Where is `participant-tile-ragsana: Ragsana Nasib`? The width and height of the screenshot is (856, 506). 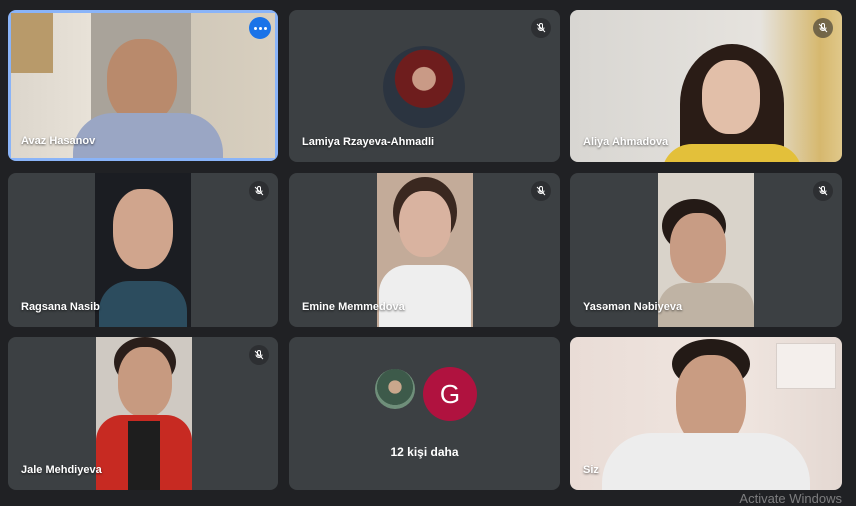 participant-tile-ragsana: Ragsana Nasib is located at coordinates (143, 250).